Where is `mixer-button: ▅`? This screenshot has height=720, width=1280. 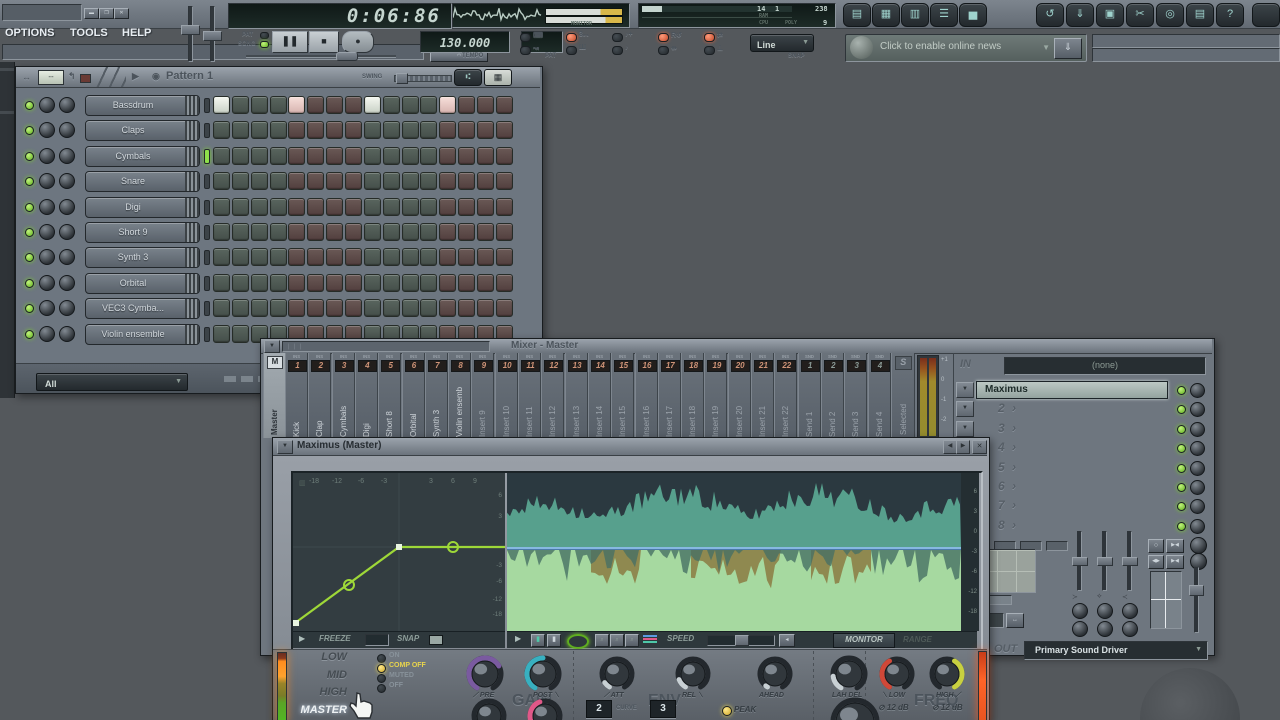 mixer-button: ▅ is located at coordinates (973, 15).